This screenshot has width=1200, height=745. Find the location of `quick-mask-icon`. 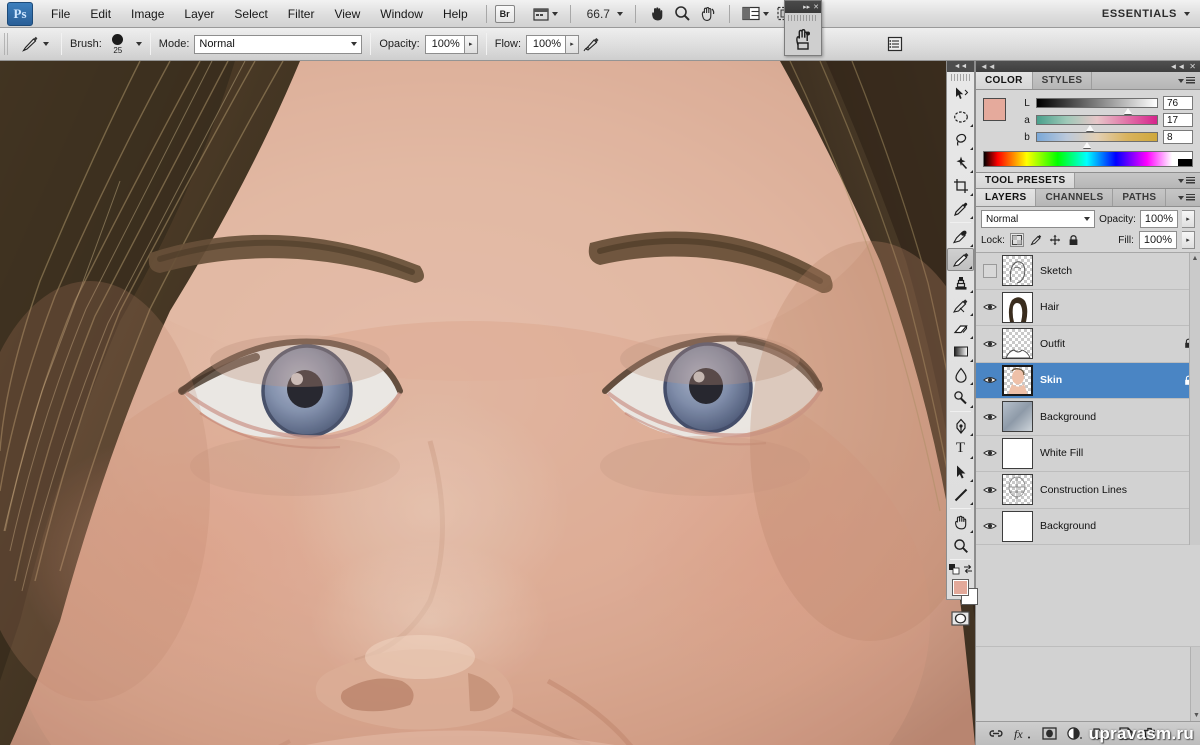

quick-mask-icon is located at coordinates (960, 618).